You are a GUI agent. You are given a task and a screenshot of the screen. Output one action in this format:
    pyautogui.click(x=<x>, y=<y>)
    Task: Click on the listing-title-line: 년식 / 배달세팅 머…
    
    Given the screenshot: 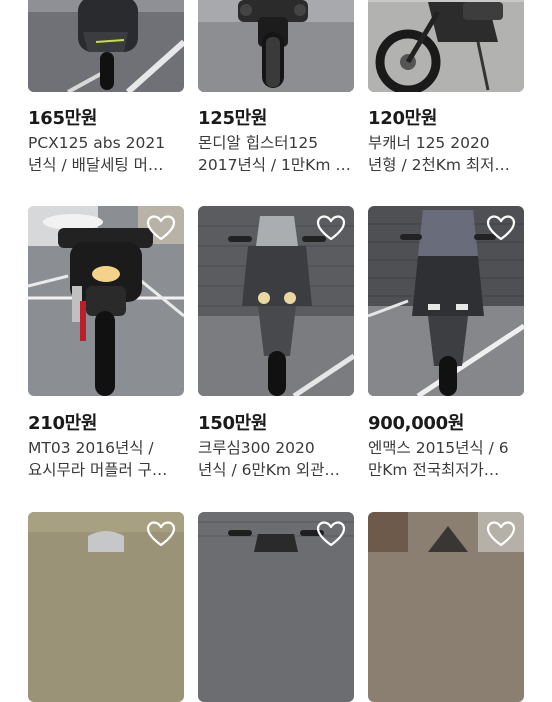 What is the action you would take?
    pyautogui.click(x=96, y=165)
    